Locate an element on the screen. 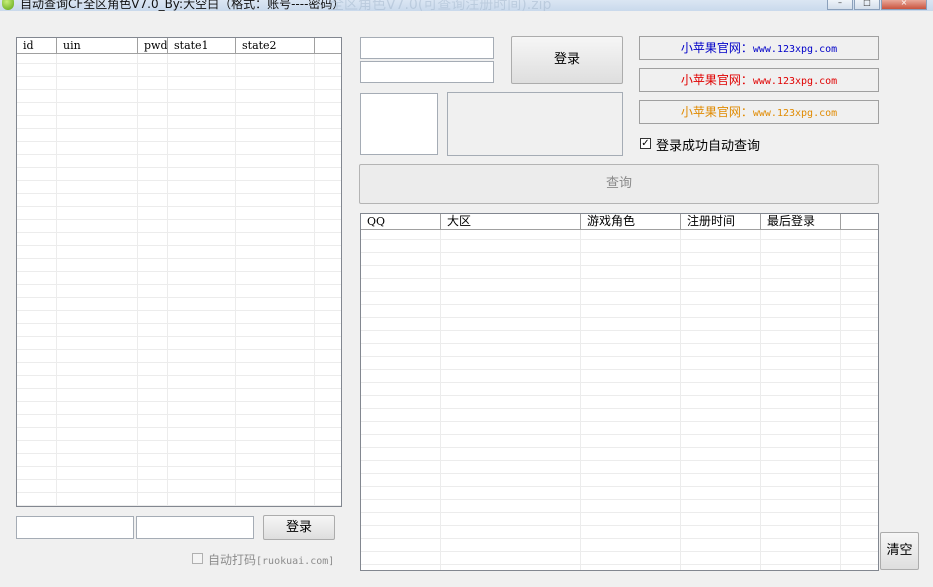 Image resolution: width=933 pixels, height=587 pixels. website-link-2: 小苹果官网：www.123xpg.com is located at coordinates (759, 80).